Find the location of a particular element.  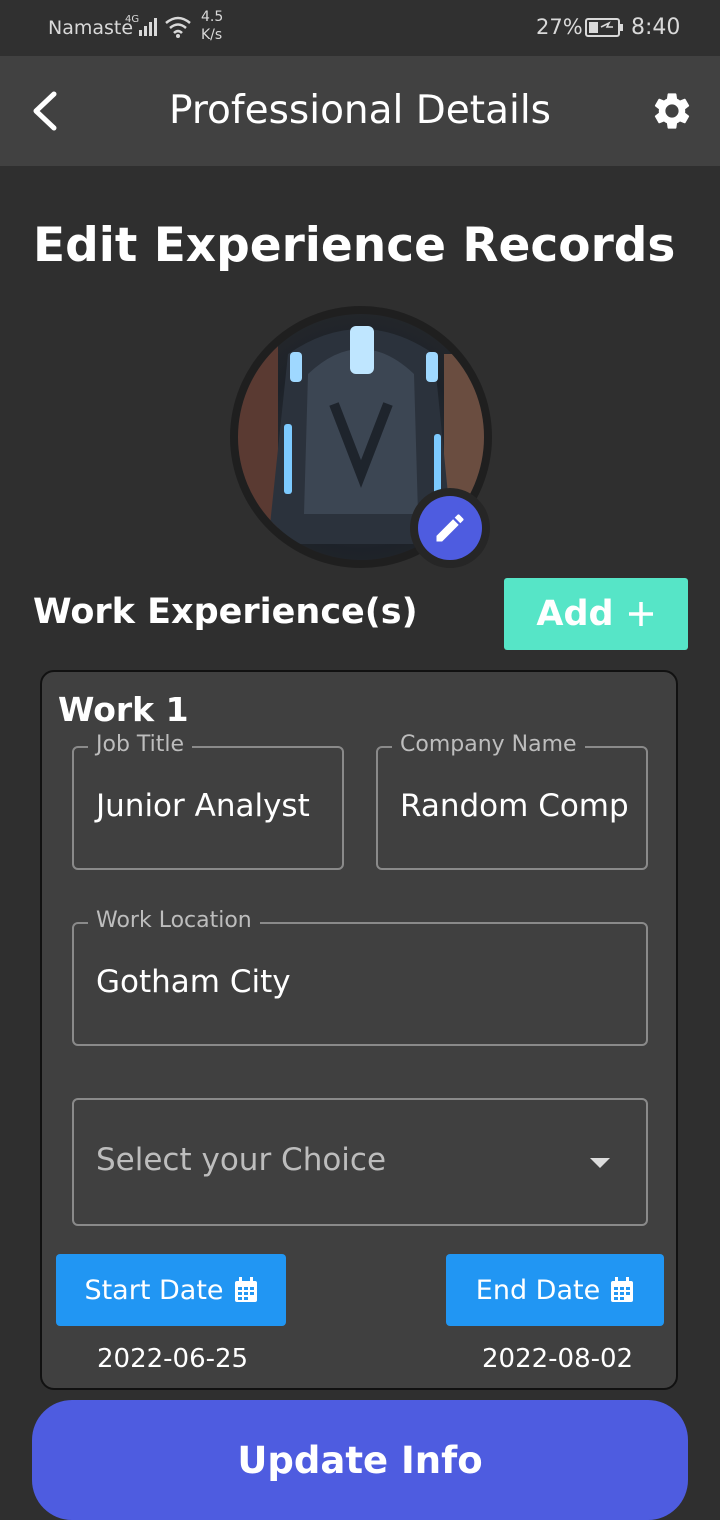

battery-percent: 27% is located at coordinates (559, 27).